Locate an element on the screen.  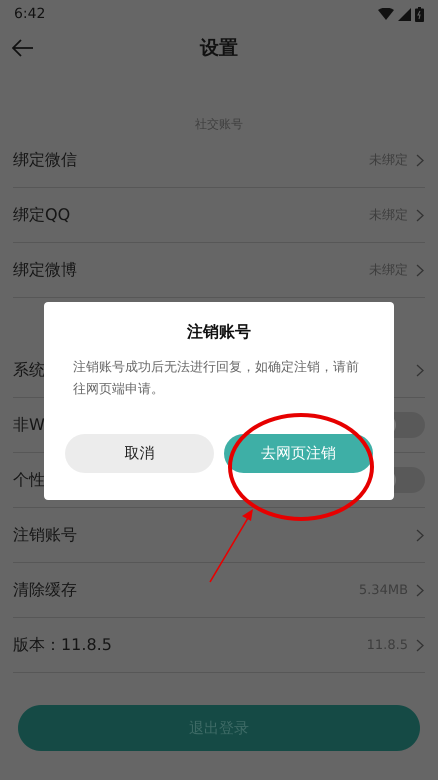
setting-label: 清除缓存 is located at coordinates (186, 590).